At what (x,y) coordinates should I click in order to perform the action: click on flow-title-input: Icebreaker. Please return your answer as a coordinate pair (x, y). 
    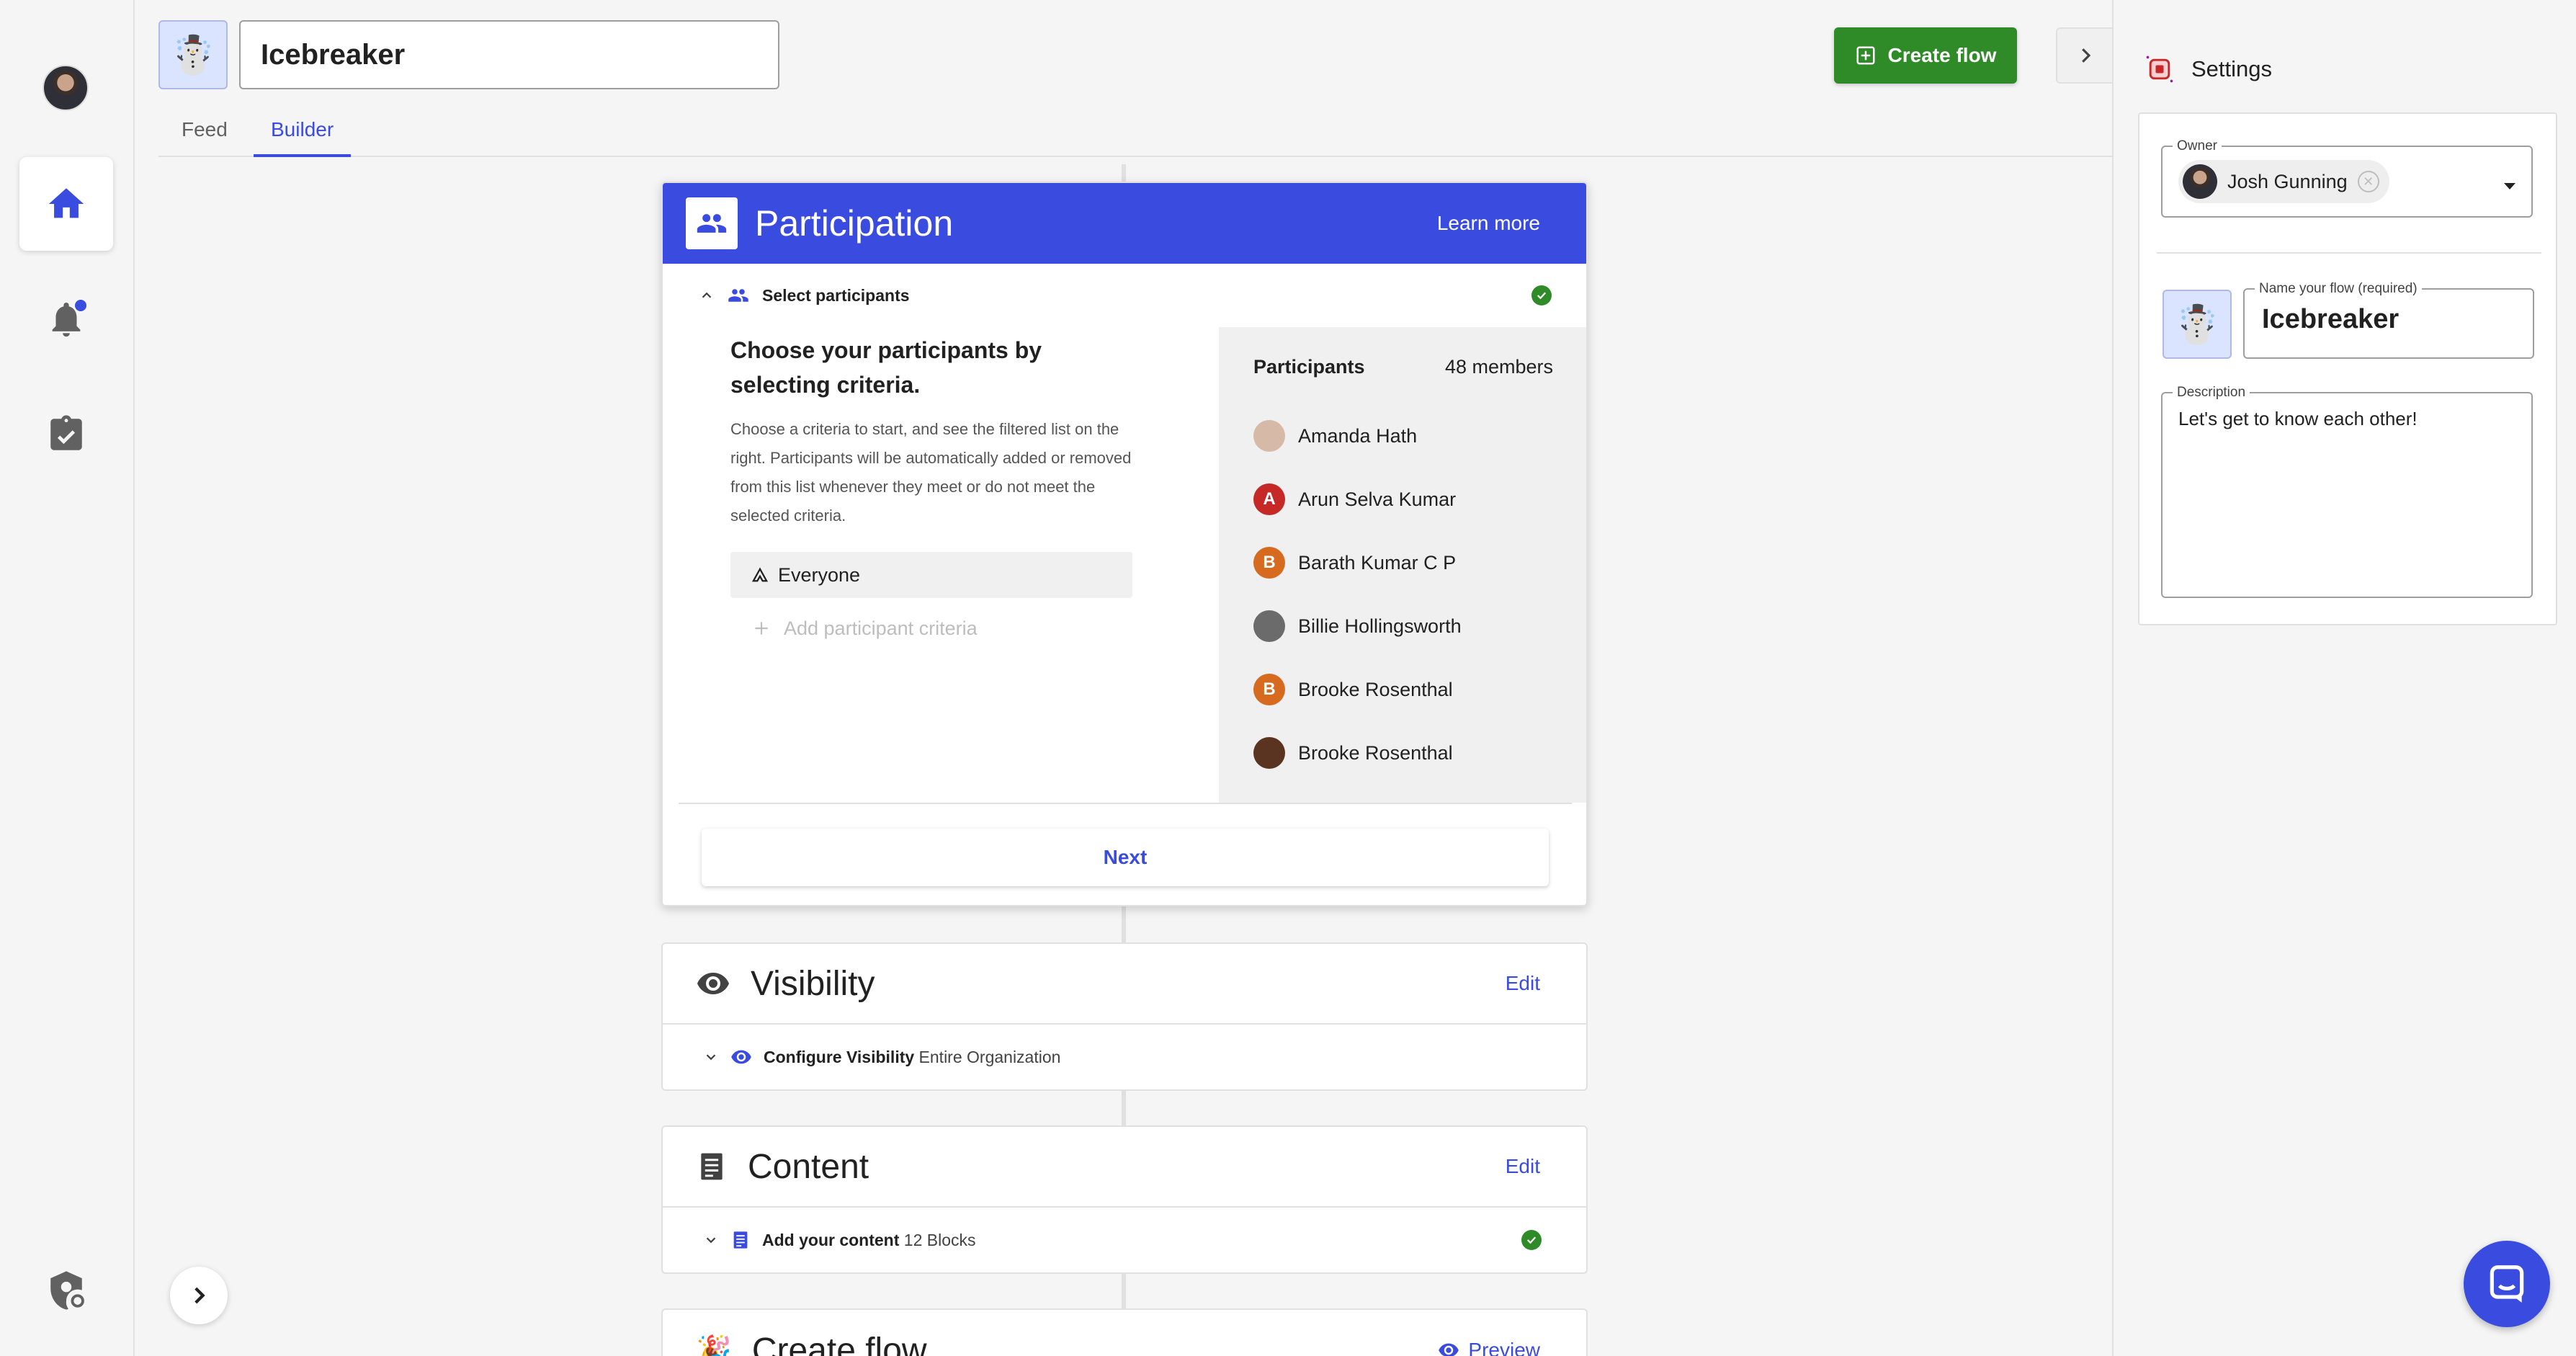
    Looking at the image, I should click on (509, 54).